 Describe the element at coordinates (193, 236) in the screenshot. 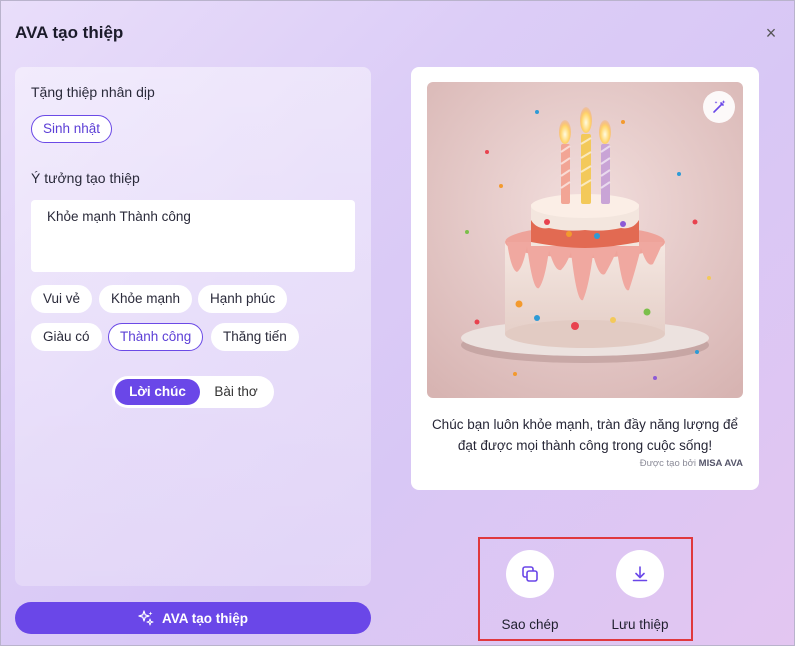

I see `idea-input: Khỏe mạnh Thành công` at that location.